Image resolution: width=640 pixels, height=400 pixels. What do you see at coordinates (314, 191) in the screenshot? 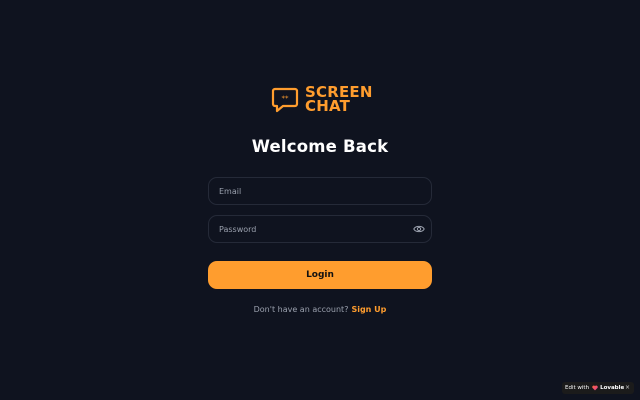
I see `email-field` at bounding box center [314, 191].